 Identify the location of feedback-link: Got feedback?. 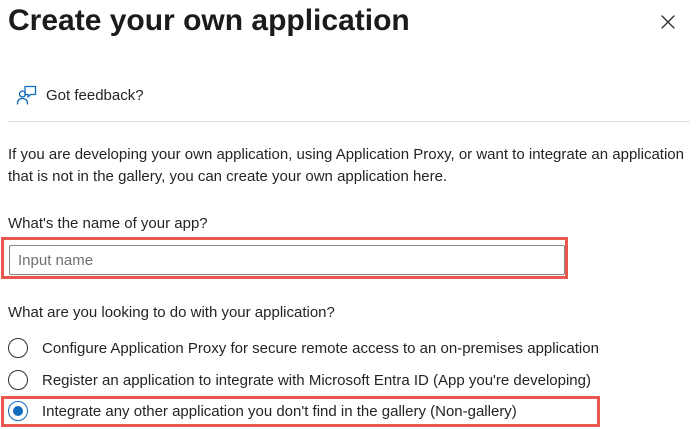
(80, 95).